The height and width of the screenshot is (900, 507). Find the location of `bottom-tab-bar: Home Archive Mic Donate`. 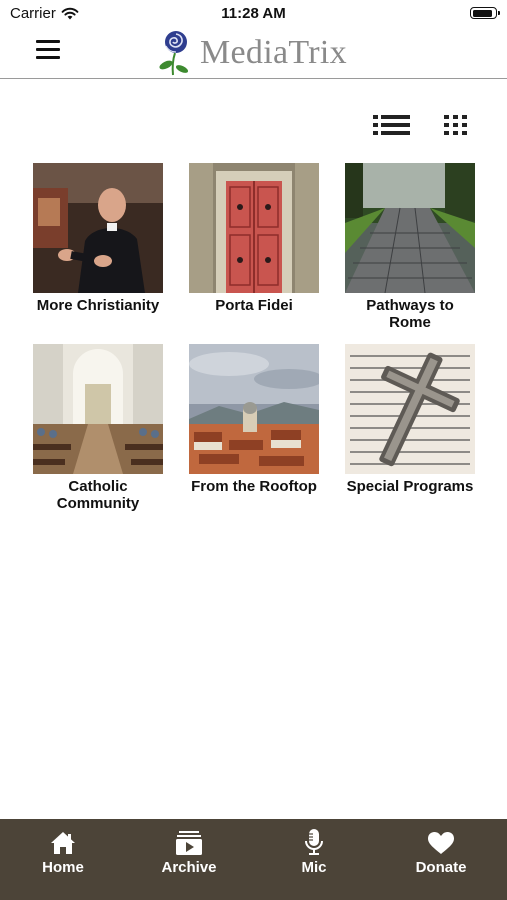

bottom-tab-bar: Home Archive Mic Donate is located at coordinates (253, 859).